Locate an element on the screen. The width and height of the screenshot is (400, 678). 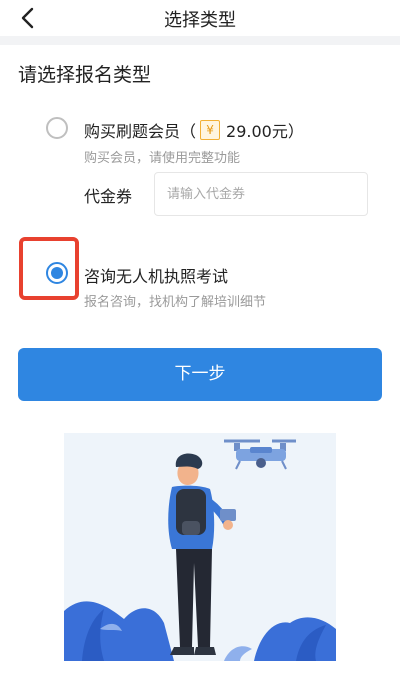
option-consult-exam-label: 咨询无人机执照考试 is located at coordinates (156, 275).